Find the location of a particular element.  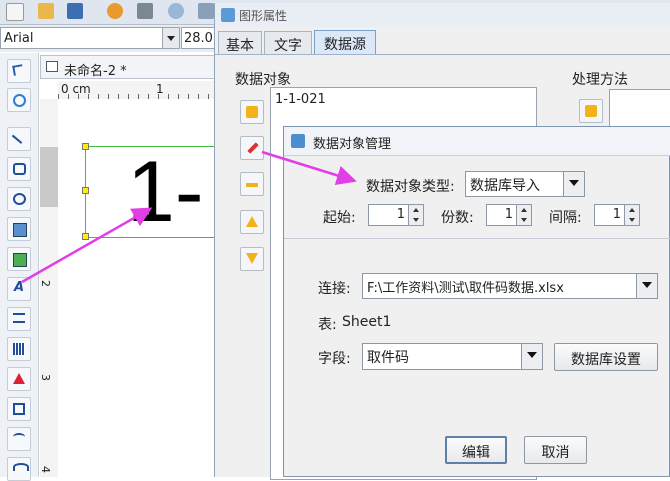

move-up-button is located at coordinates (252, 222).